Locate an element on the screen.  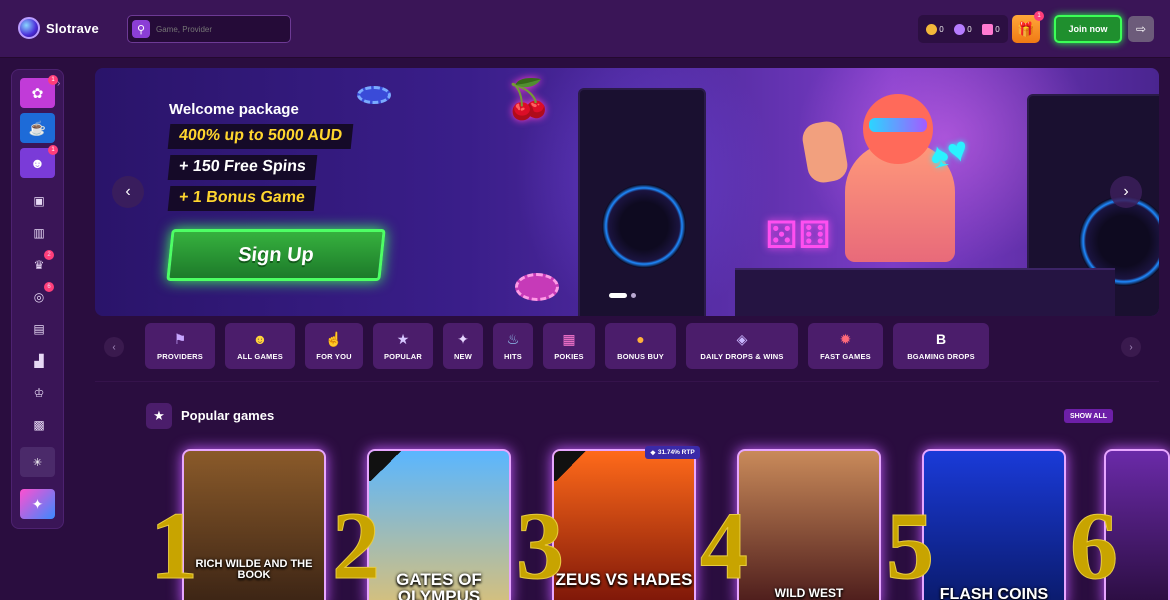
search-input is located at coordinates (216, 29).